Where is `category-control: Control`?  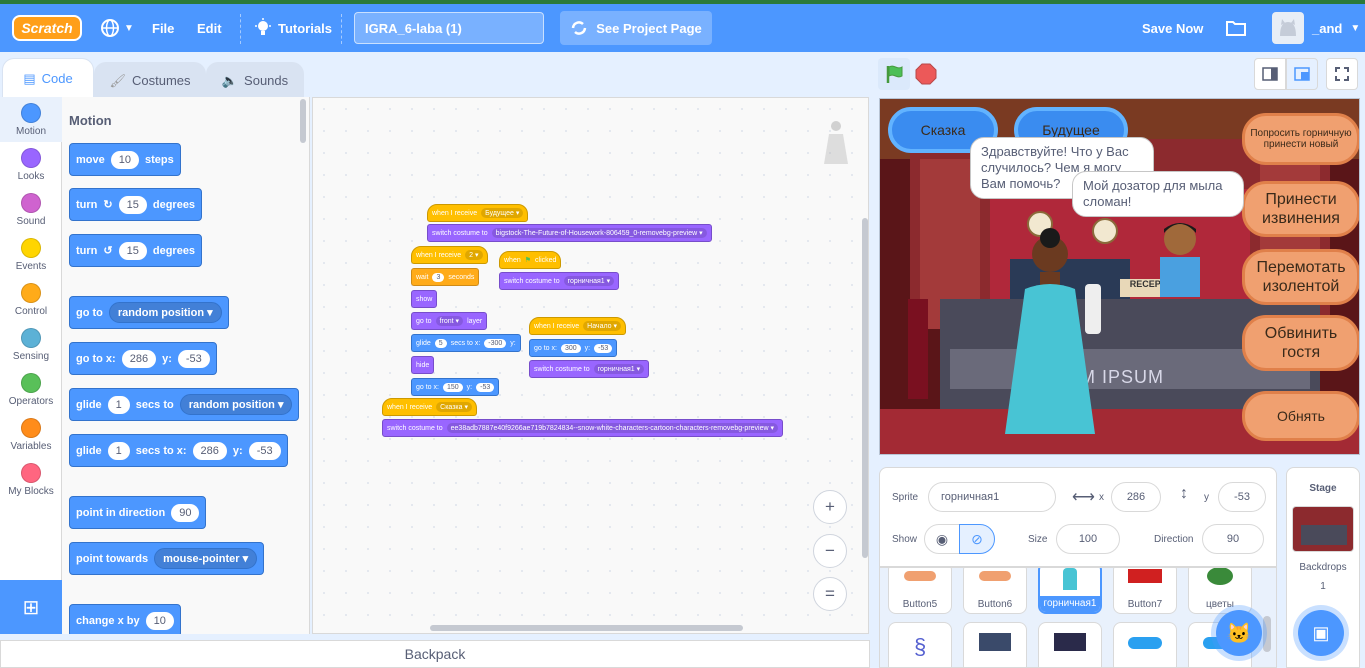 category-control: Control is located at coordinates (31, 299).